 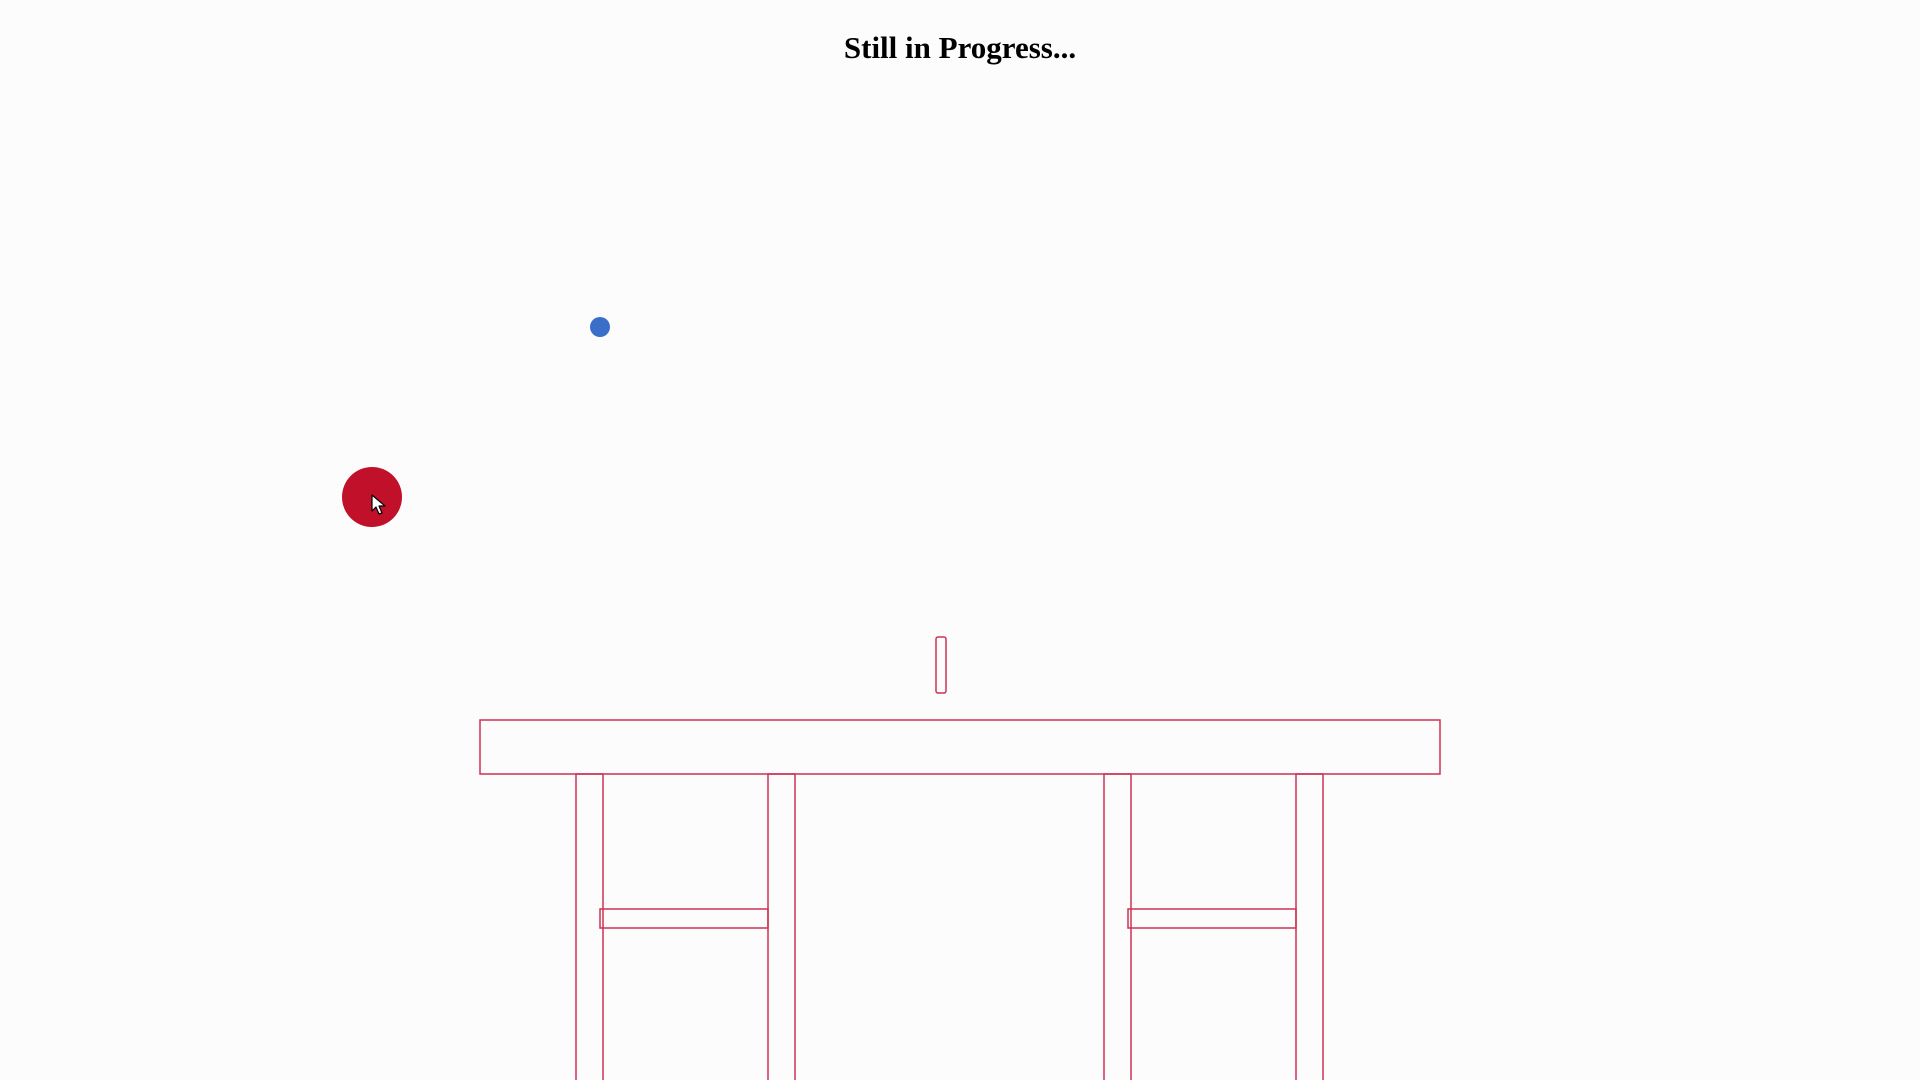 What do you see at coordinates (600, 327) in the screenshot?
I see `ball` at bounding box center [600, 327].